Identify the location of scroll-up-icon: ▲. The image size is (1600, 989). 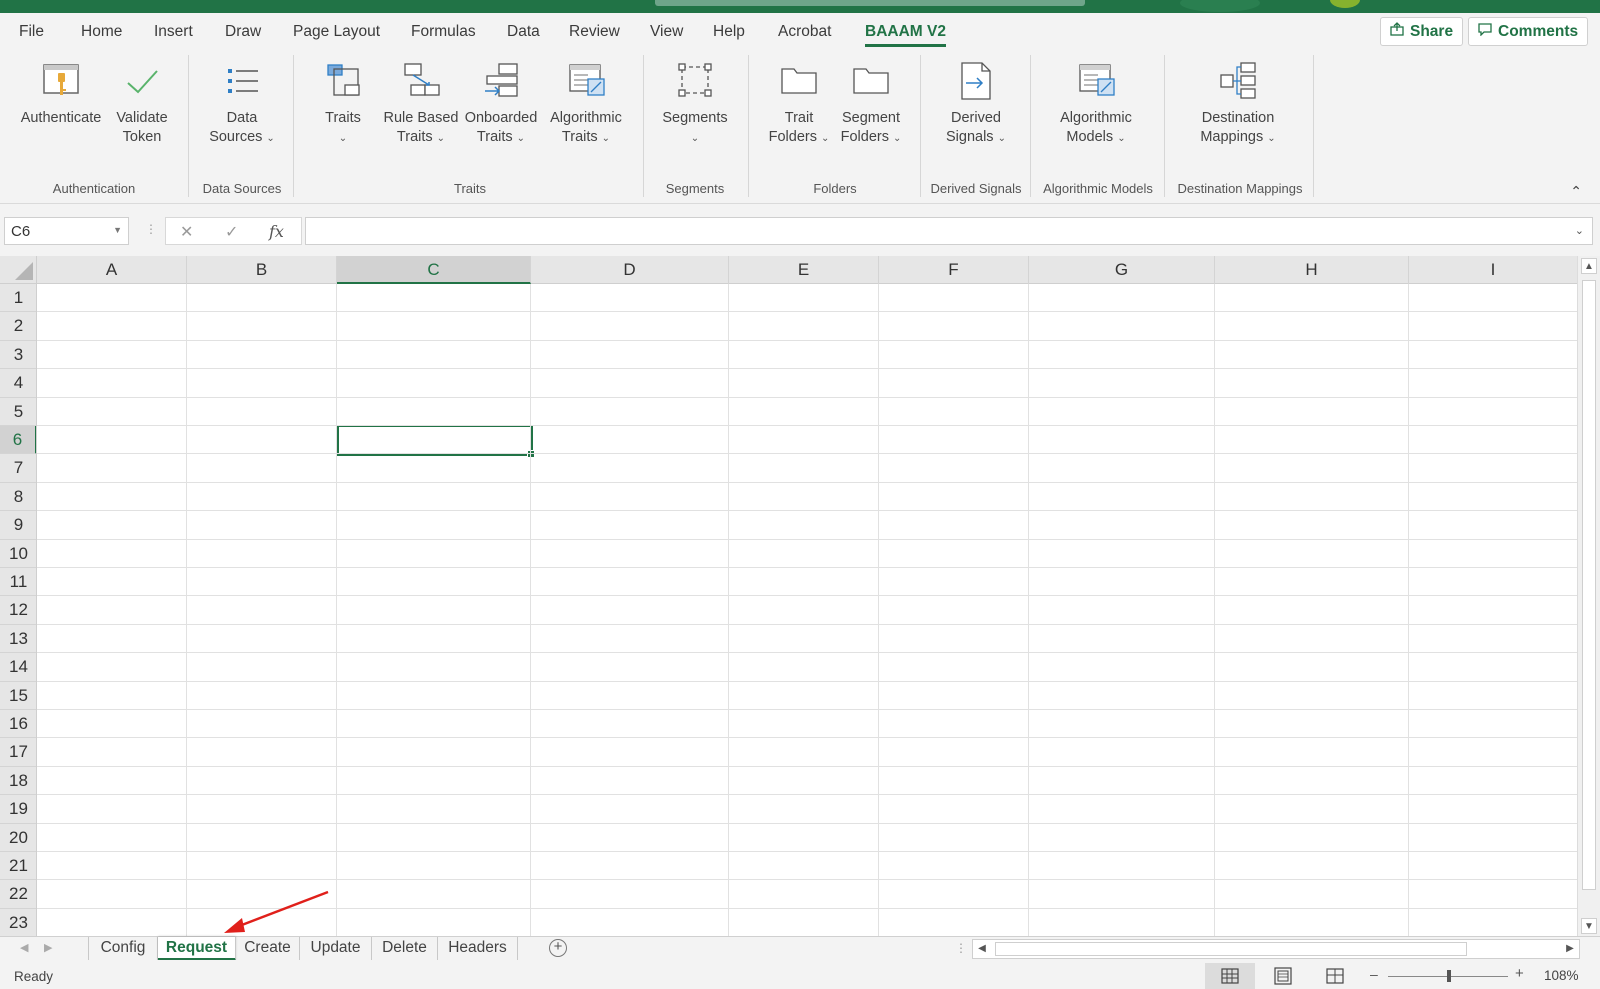
(1589, 266).